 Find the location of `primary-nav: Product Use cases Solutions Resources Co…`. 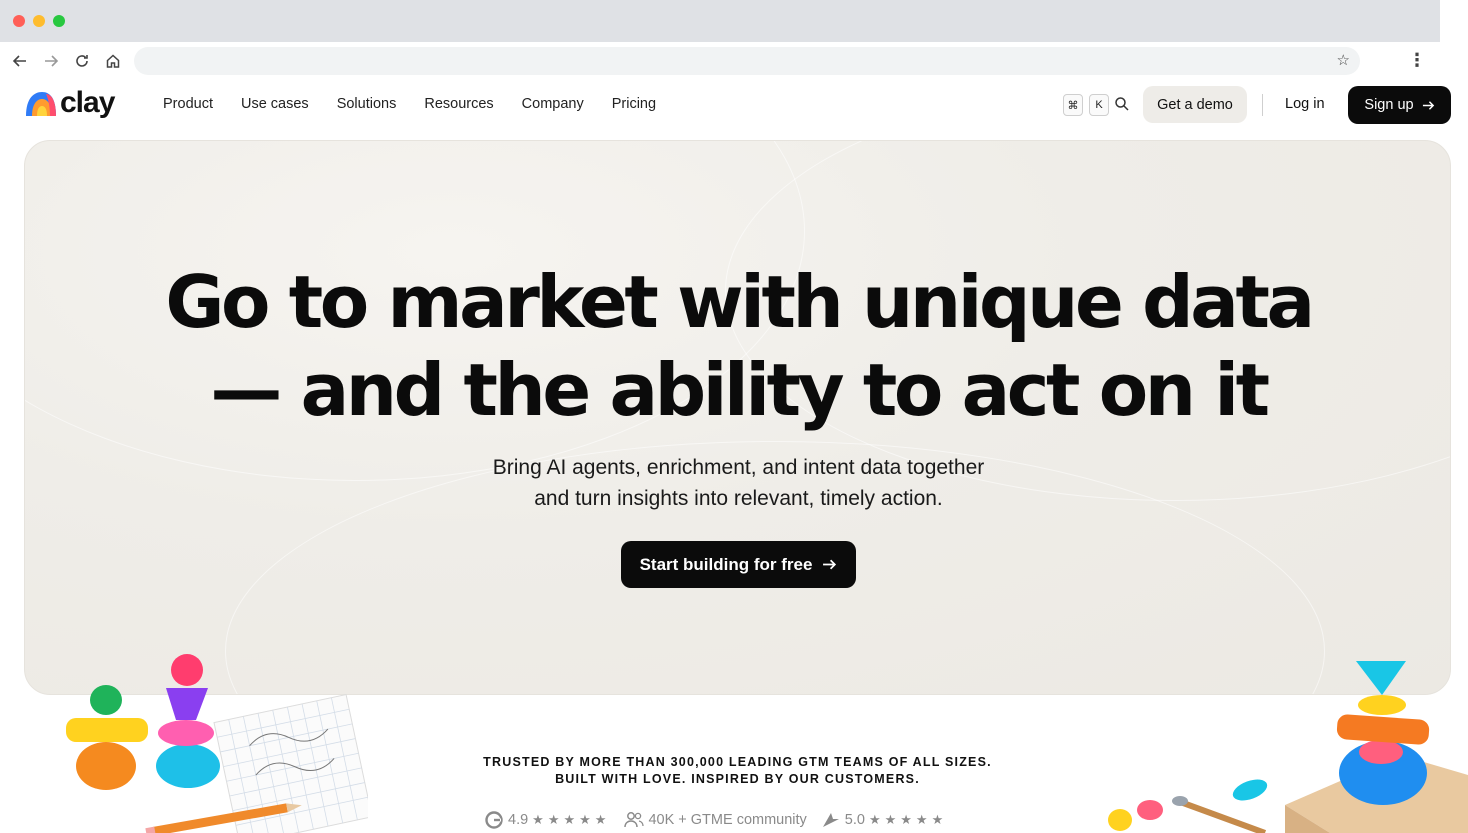

primary-nav: Product Use cases Solutions Resources Co… is located at coordinates (423, 104).